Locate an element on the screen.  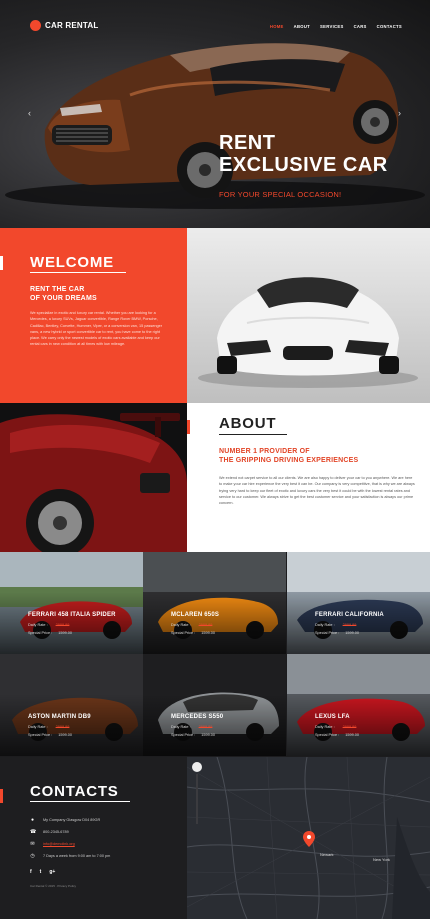
about-car-image is located at coordinates (93, 477).